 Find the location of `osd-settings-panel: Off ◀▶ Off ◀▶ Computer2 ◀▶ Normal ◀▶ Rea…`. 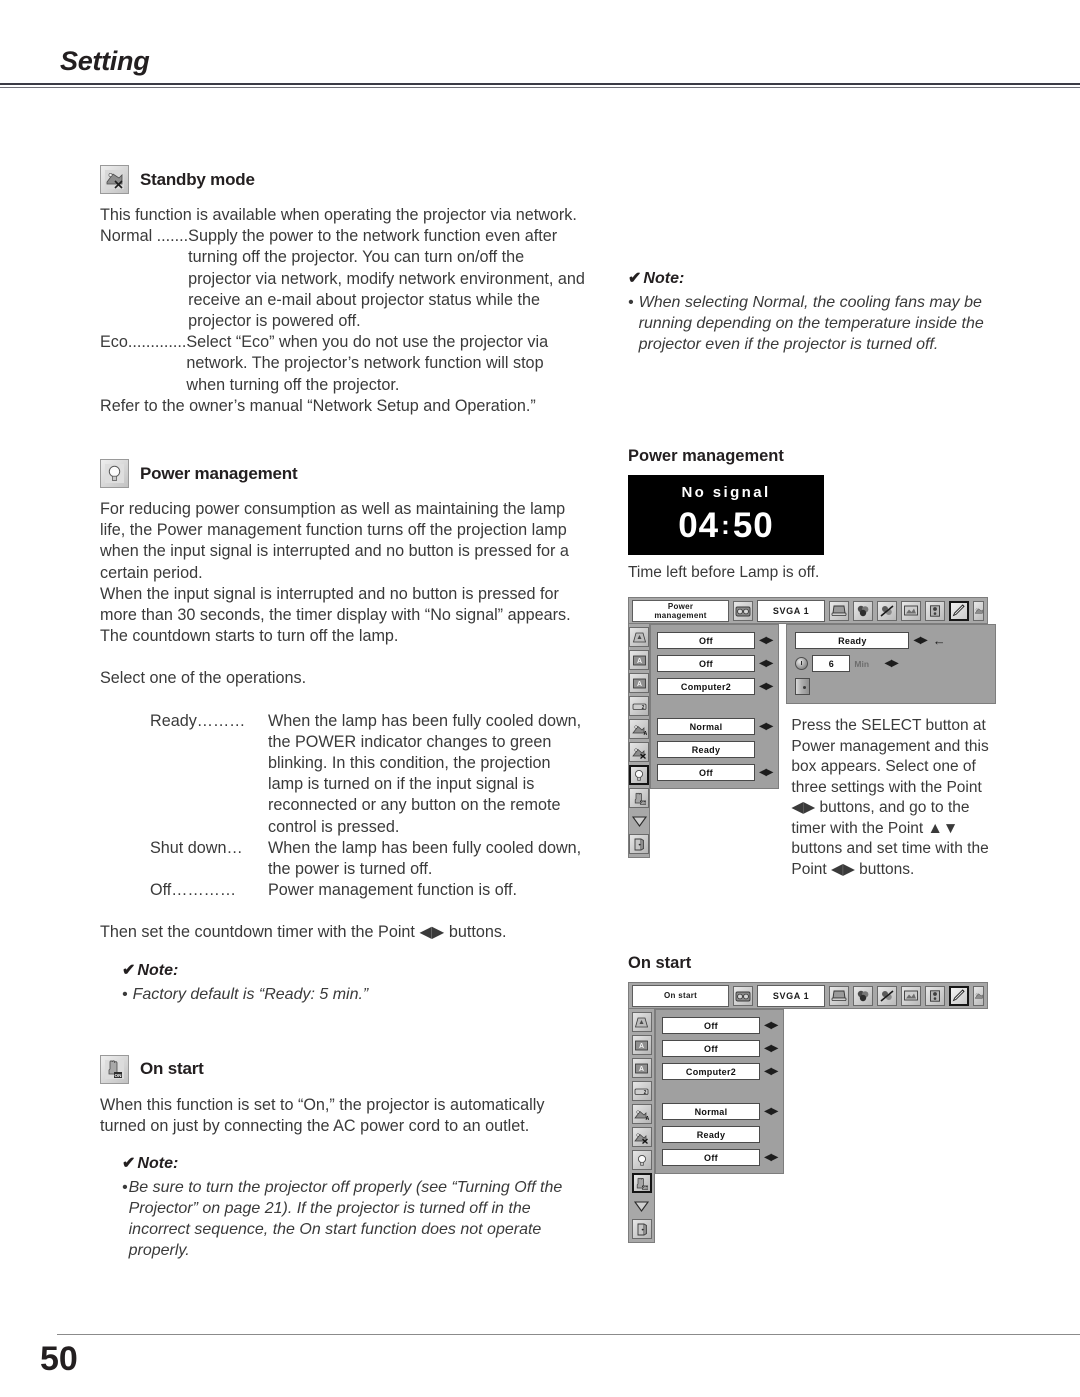

osd-settings-panel: Off ◀▶ Off ◀▶ Computer2 ◀▶ Normal ◀▶ Rea… is located at coordinates (720, 1091).